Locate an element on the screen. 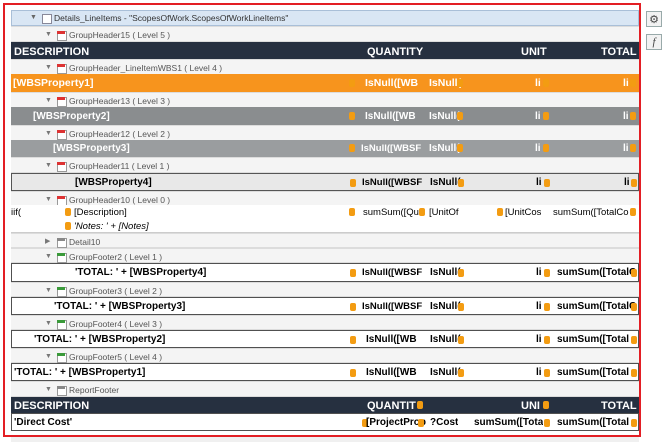 This screenshot has width=670, height=442. function-icon: f is located at coordinates (654, 42).